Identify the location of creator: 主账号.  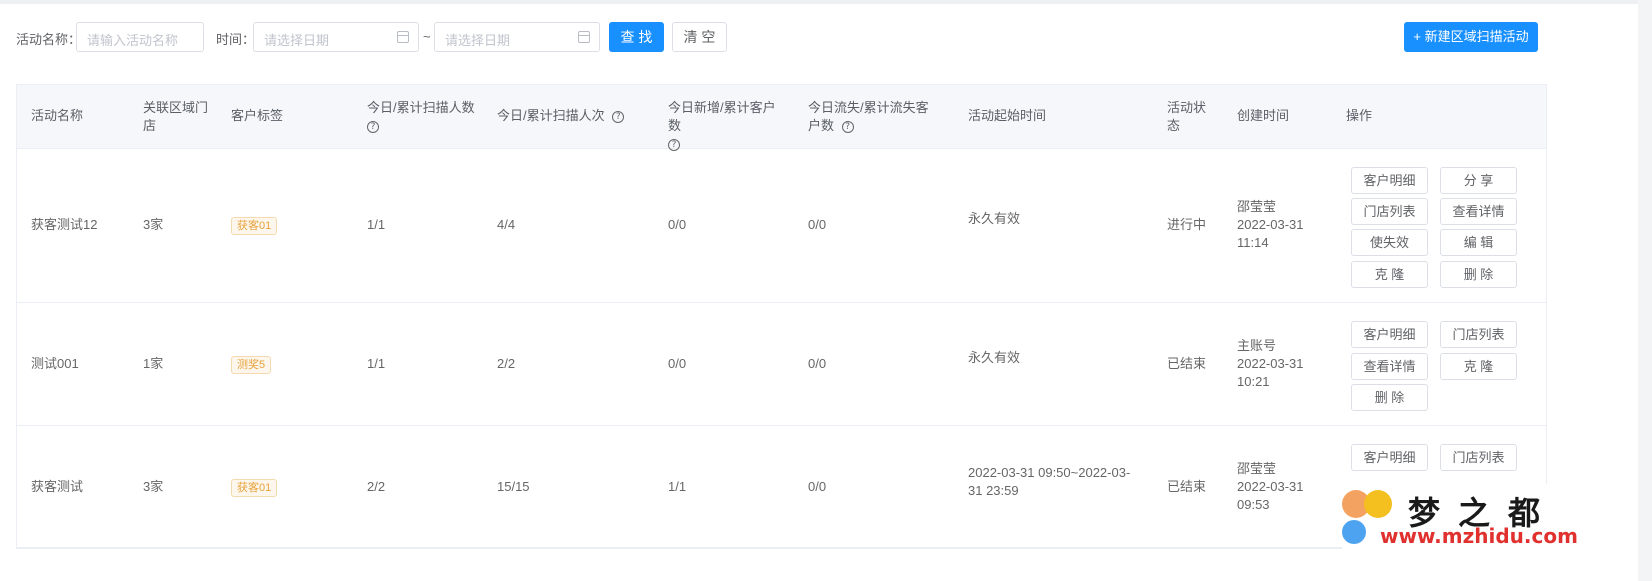
(1257, 345).